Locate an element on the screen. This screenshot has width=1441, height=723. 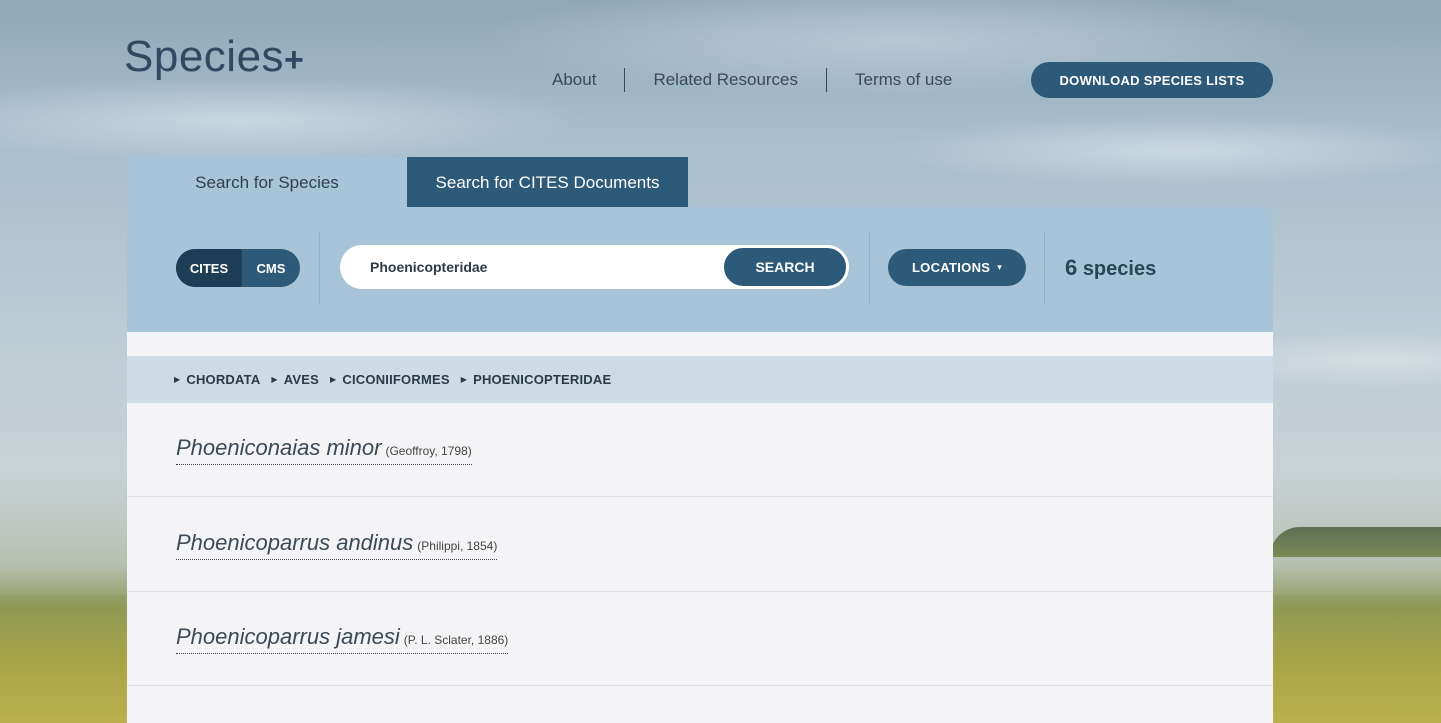
logo-plus: + is located at coordinates (294, 60).